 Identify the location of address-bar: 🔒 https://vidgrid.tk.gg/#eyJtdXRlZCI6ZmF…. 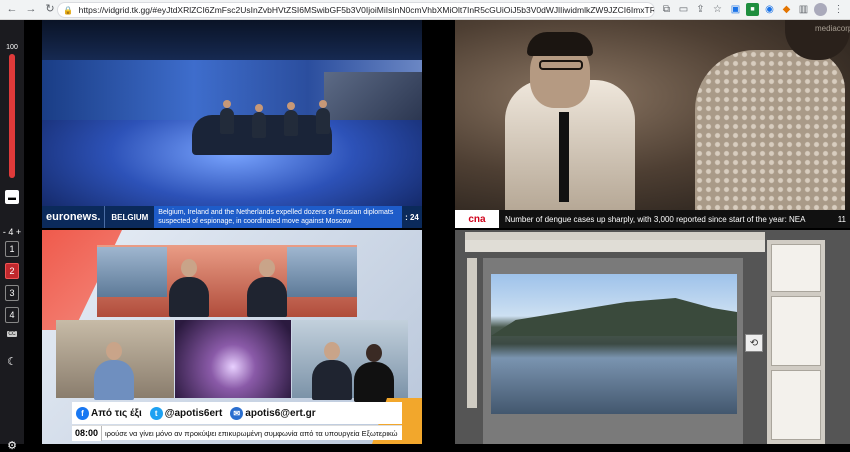
(356, 10).